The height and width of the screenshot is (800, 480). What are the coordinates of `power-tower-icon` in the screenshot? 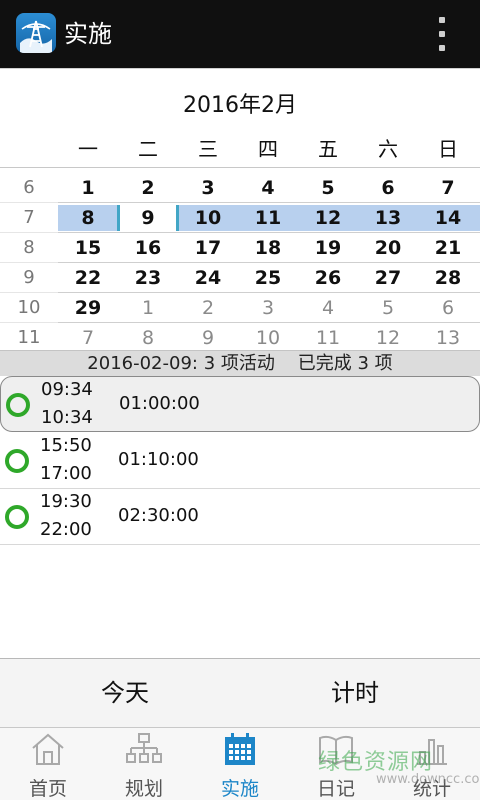 It's located at (36, 33).